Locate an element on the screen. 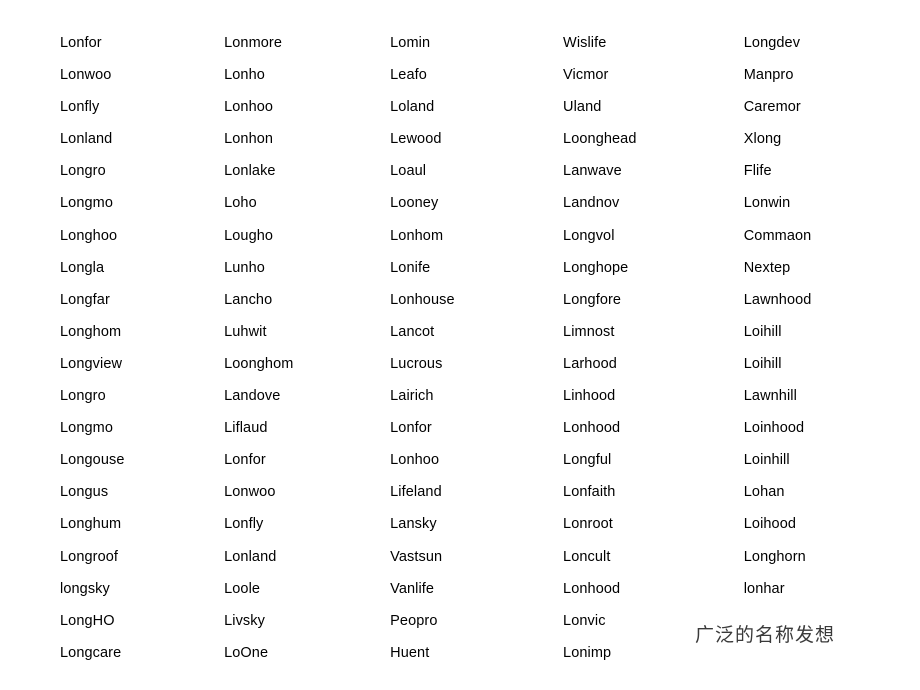  name-item: Lougho is located at coordinates (249, 235).